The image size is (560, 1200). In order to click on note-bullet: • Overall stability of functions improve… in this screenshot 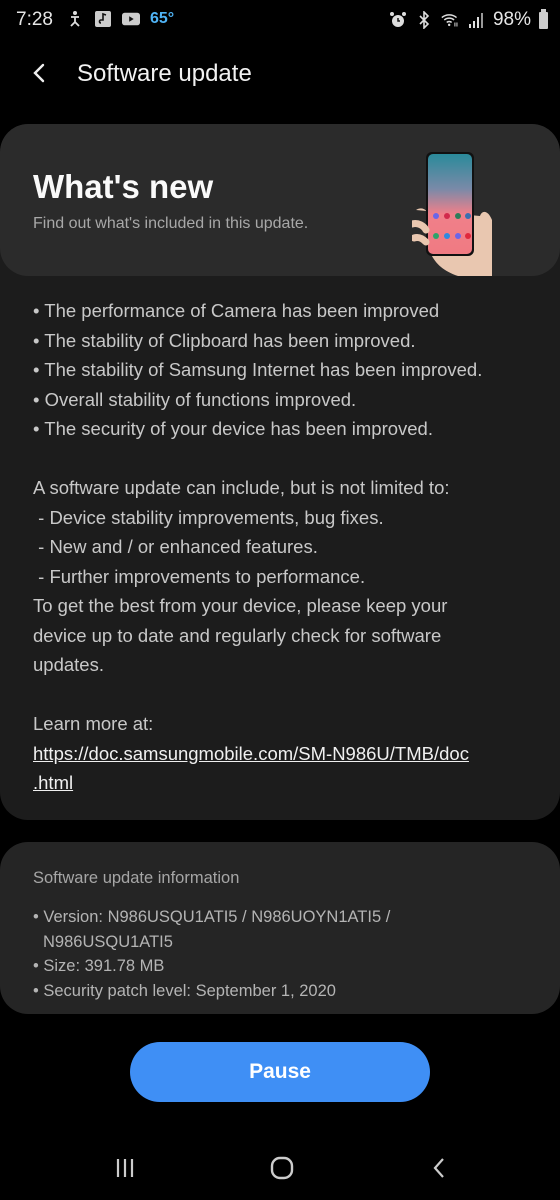, I will do `click(195, 399)`.